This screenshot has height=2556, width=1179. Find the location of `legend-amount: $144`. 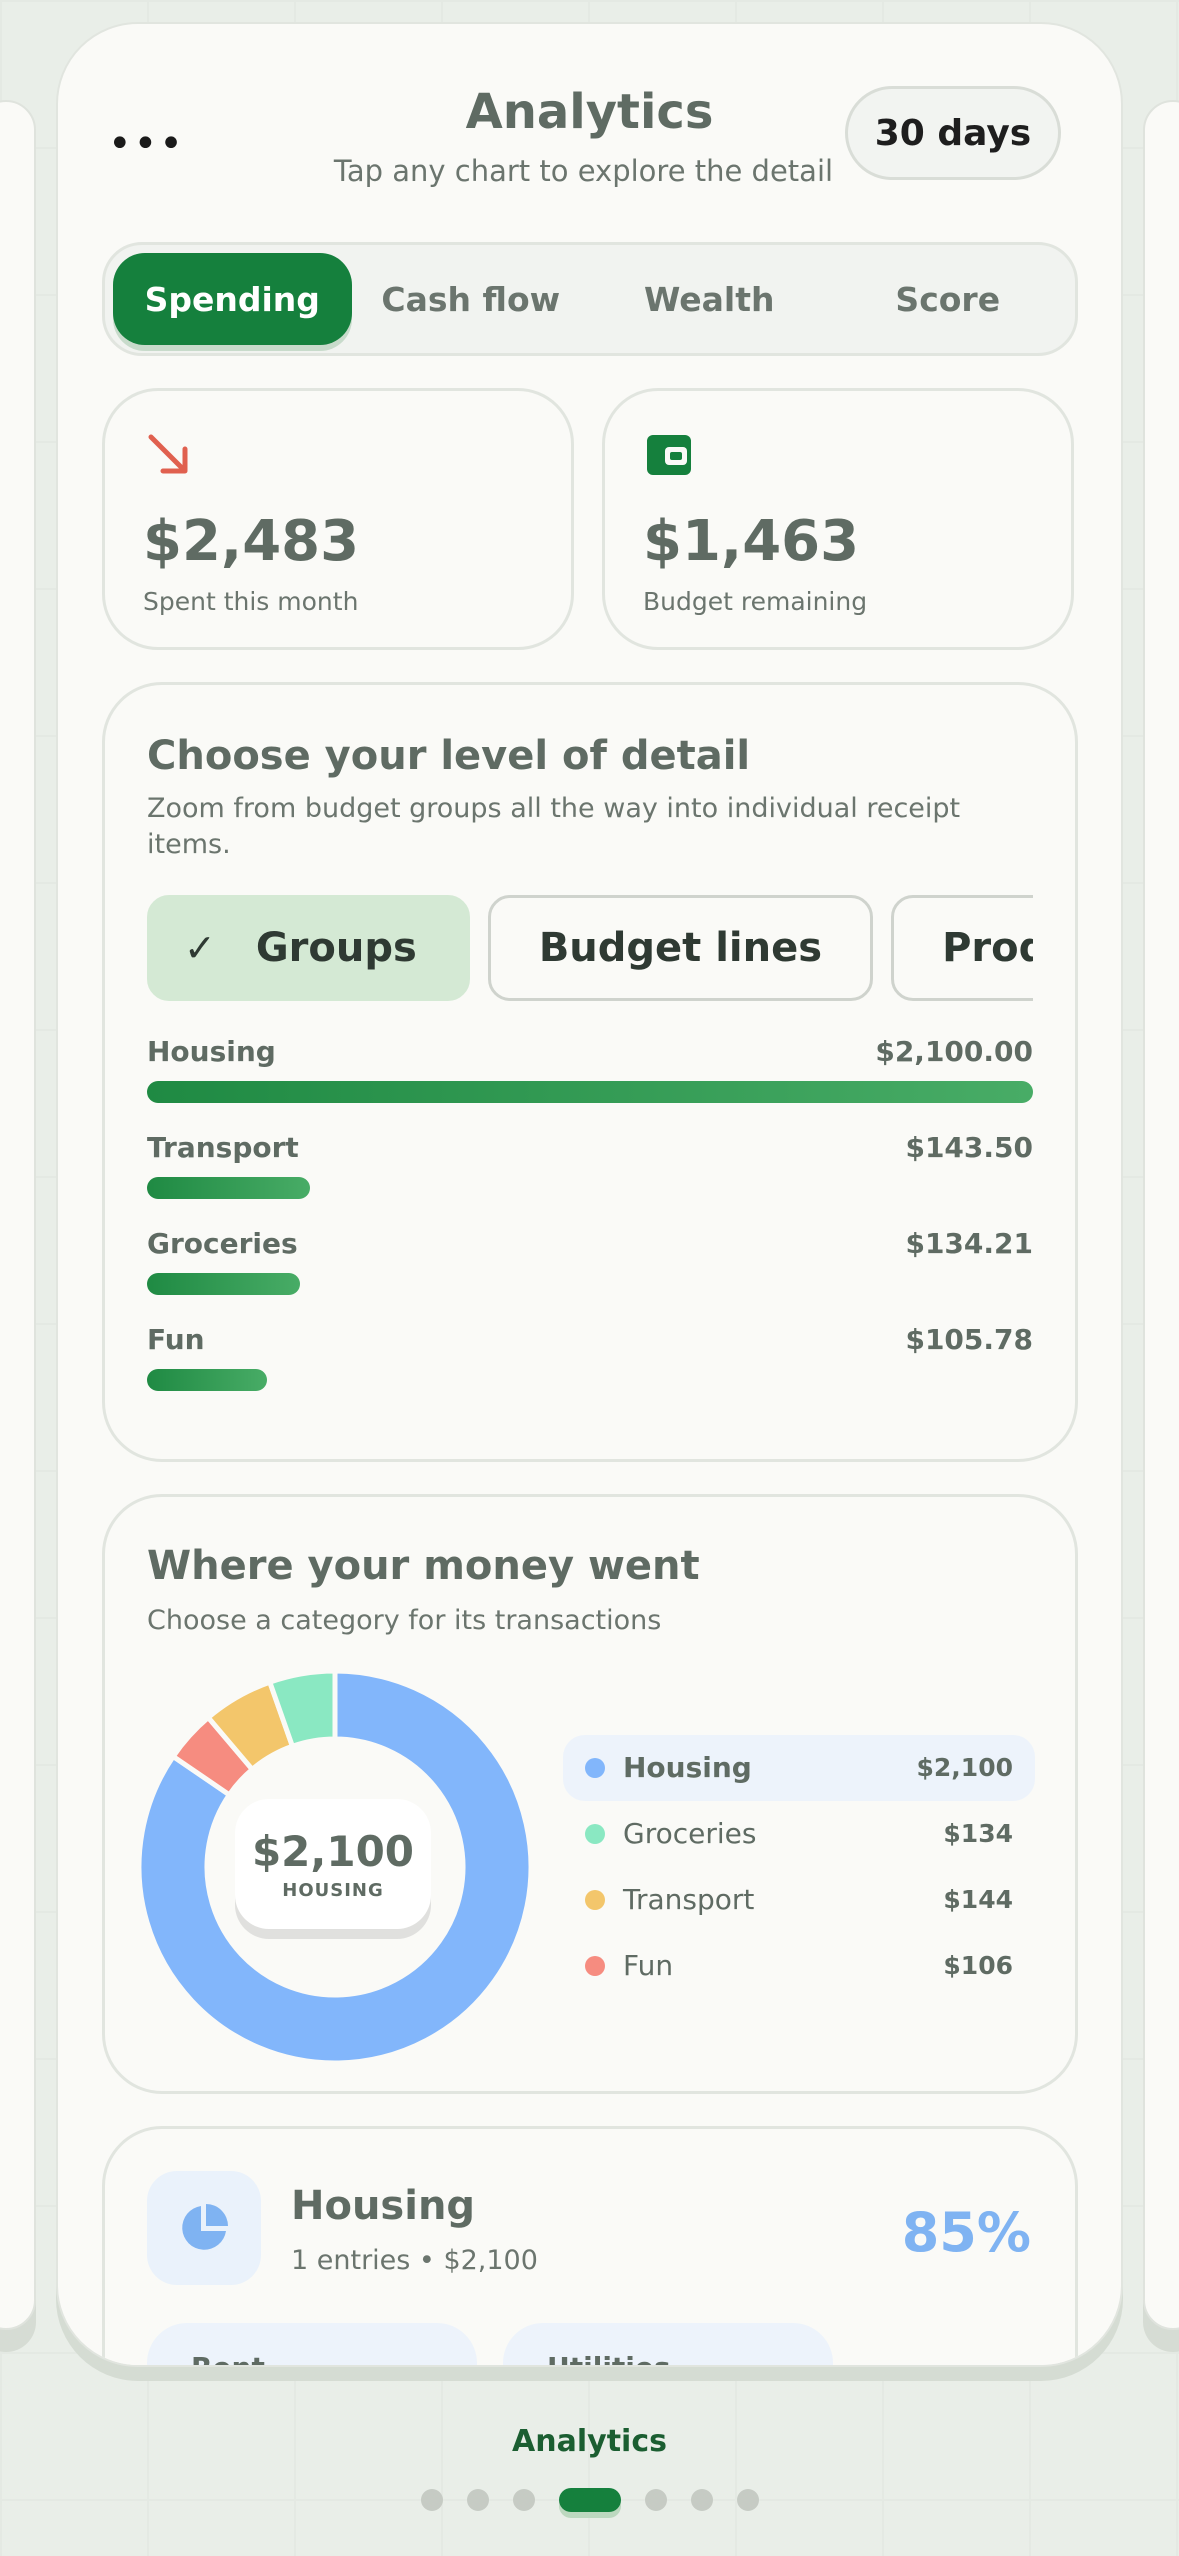

legend-amount: $144 is located at coordinates (978, 1899).